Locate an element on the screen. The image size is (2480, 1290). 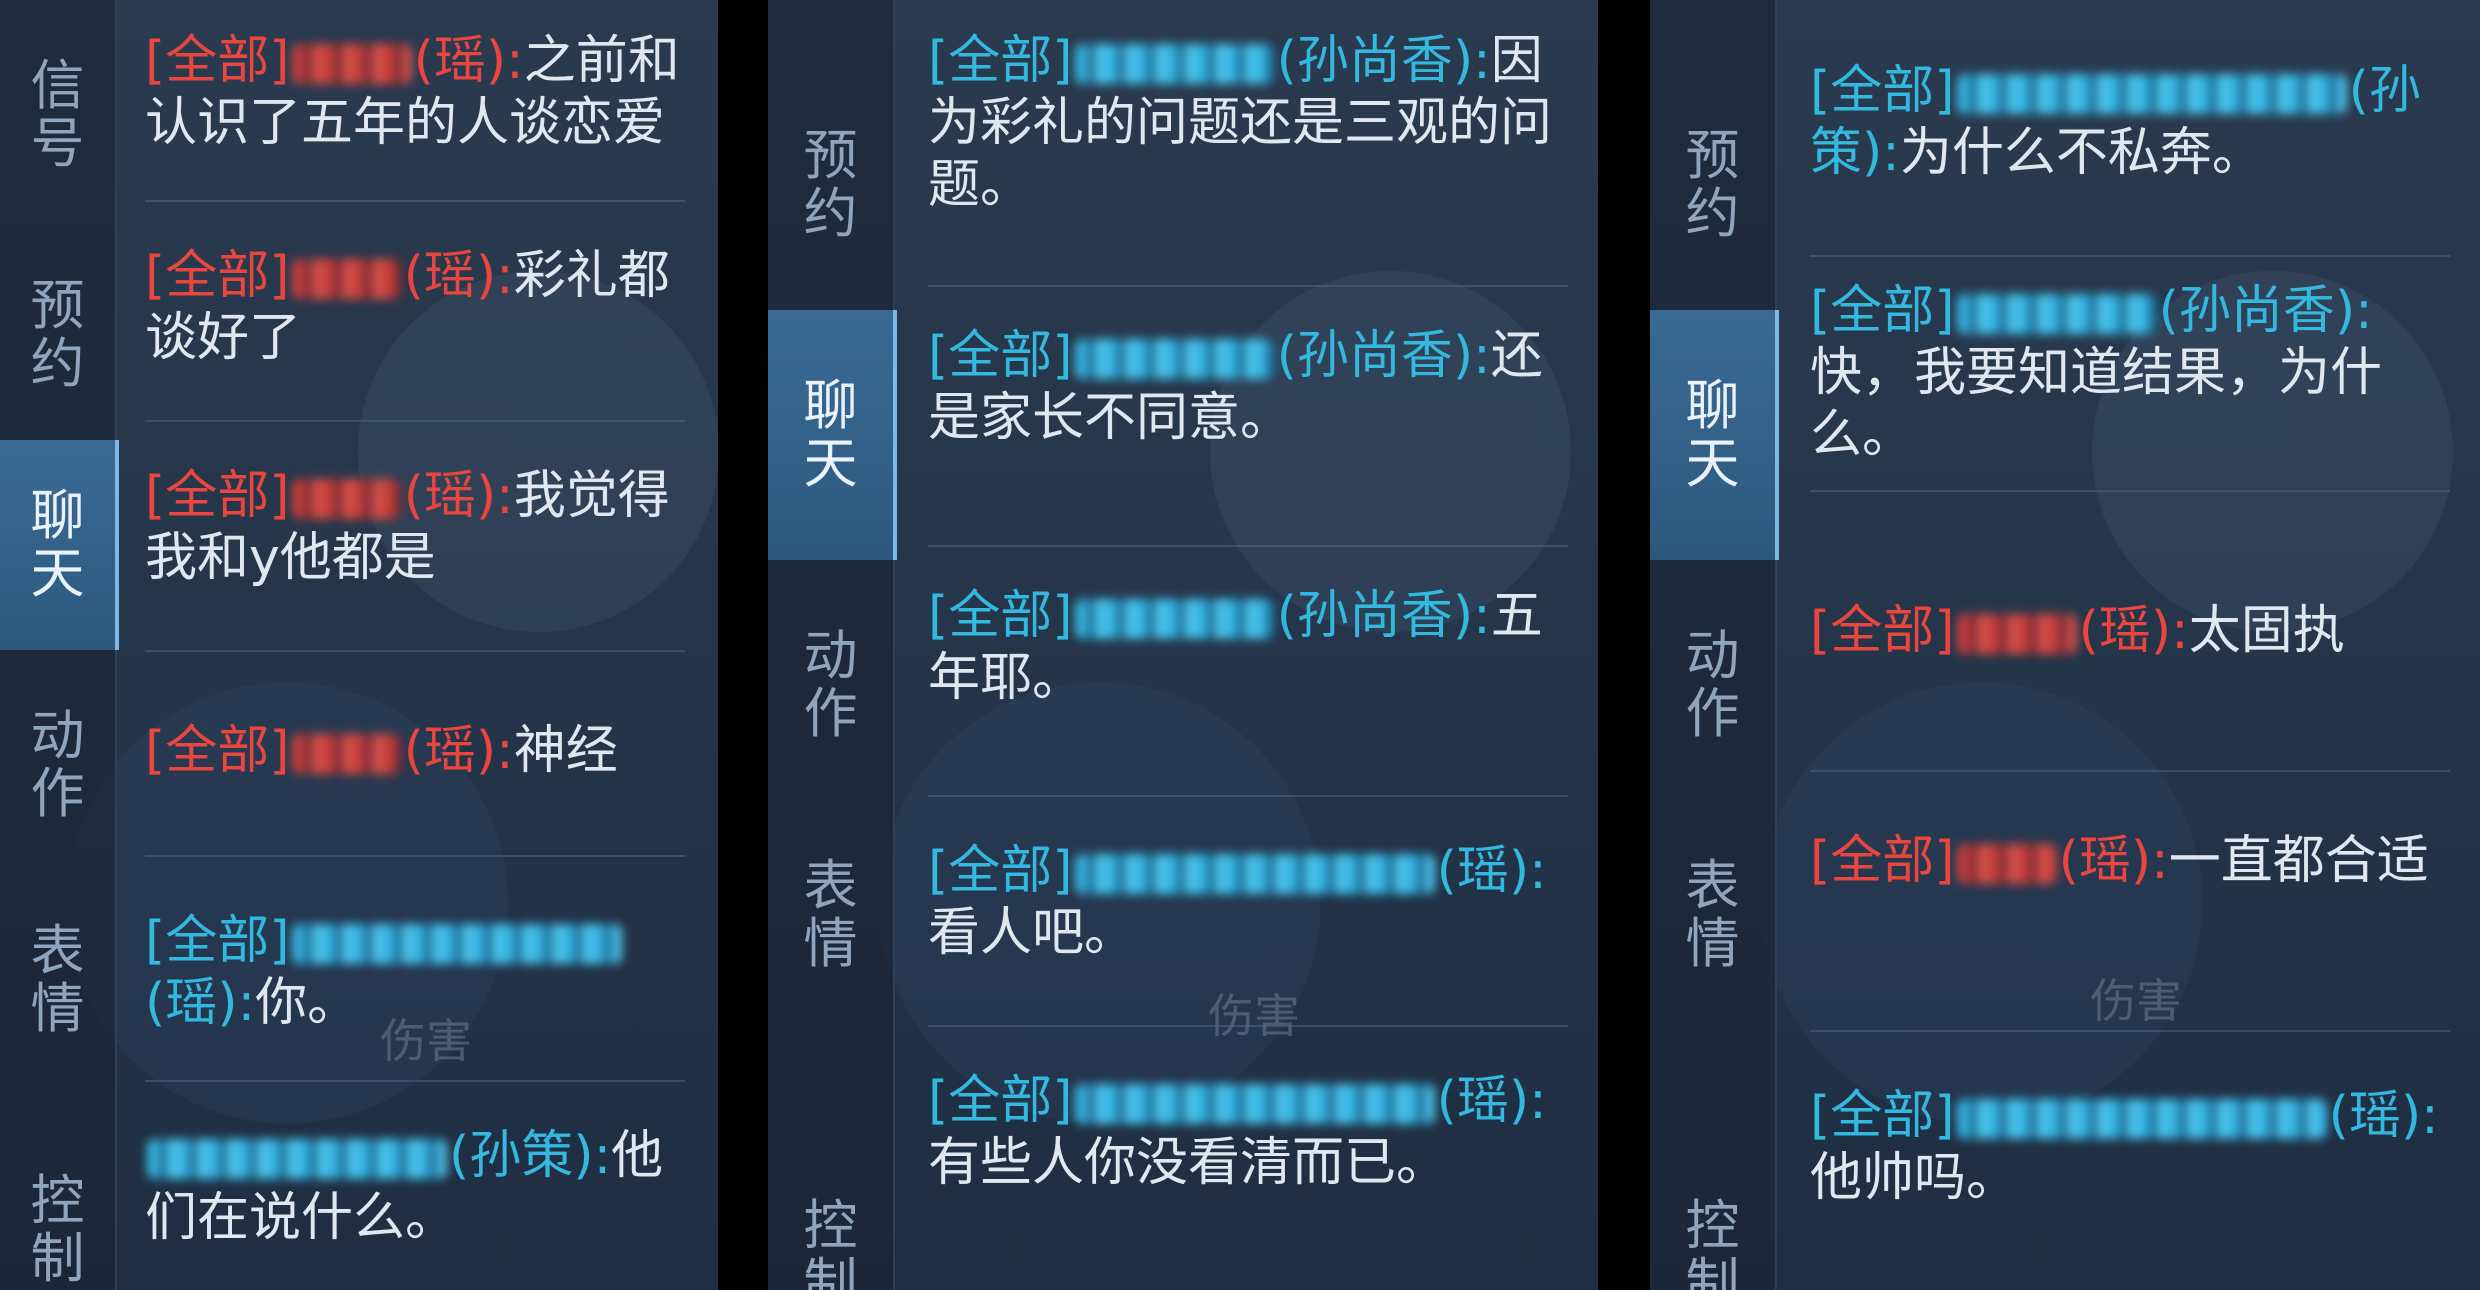
sidebar-tab-label: 动作 is located at coordinates (1712, 684).